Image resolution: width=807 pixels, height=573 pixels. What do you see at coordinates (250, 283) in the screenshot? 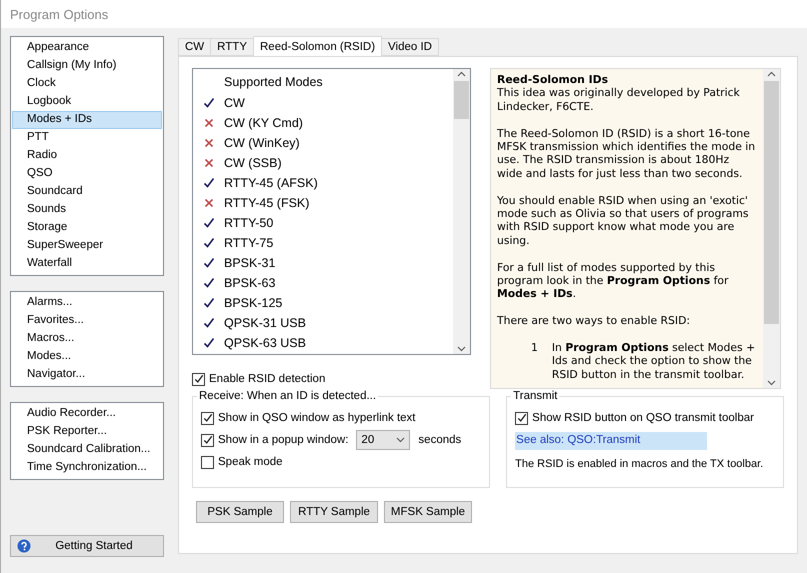
I see `mode-name: BPSK-63` at bounding box center [250, 283].